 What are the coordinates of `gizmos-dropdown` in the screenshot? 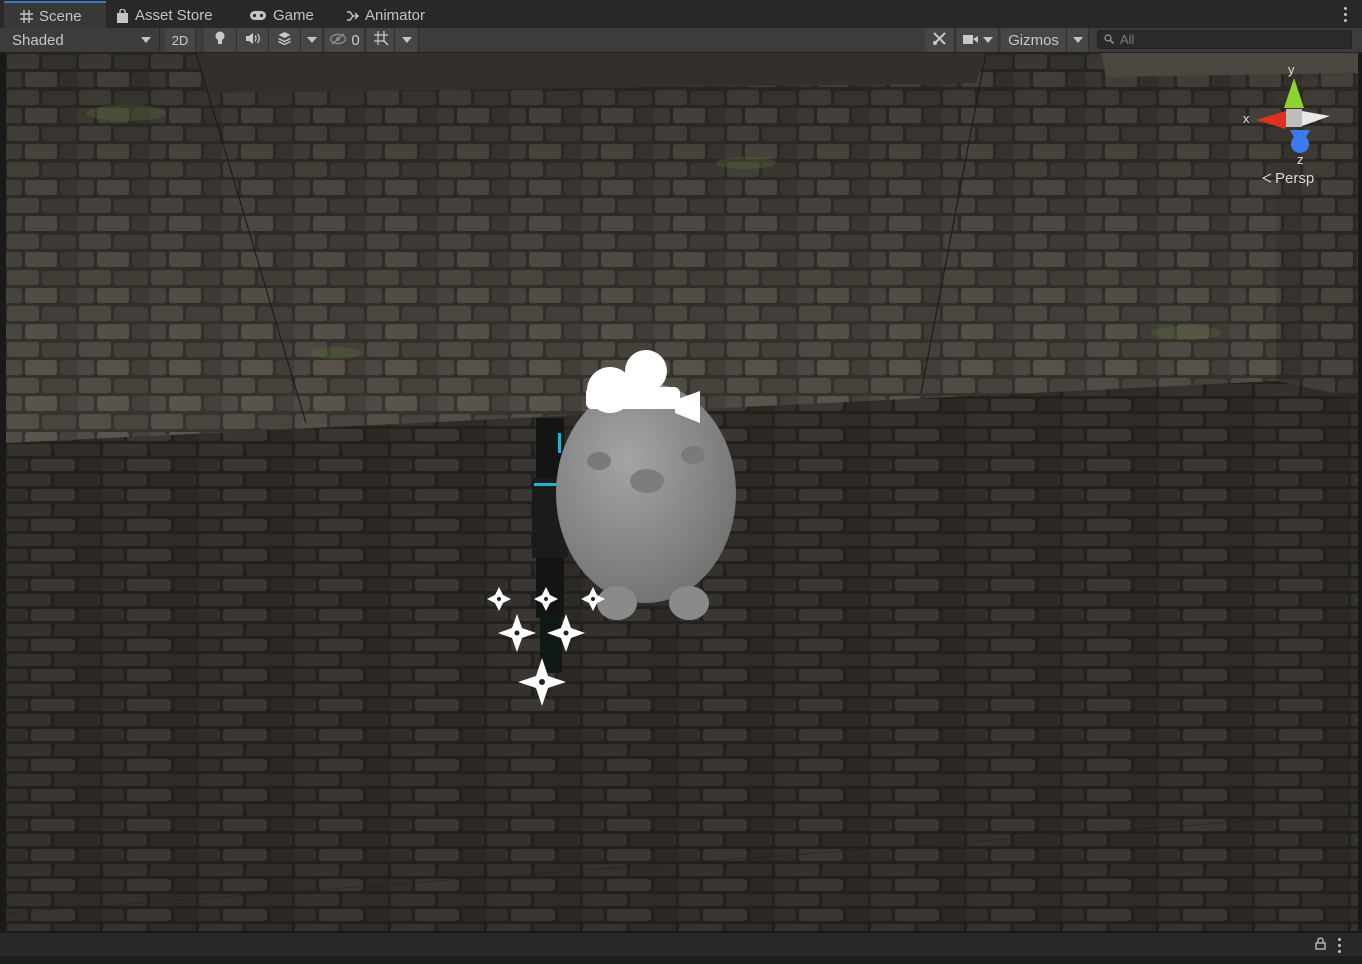 It's located at (1078, 40).